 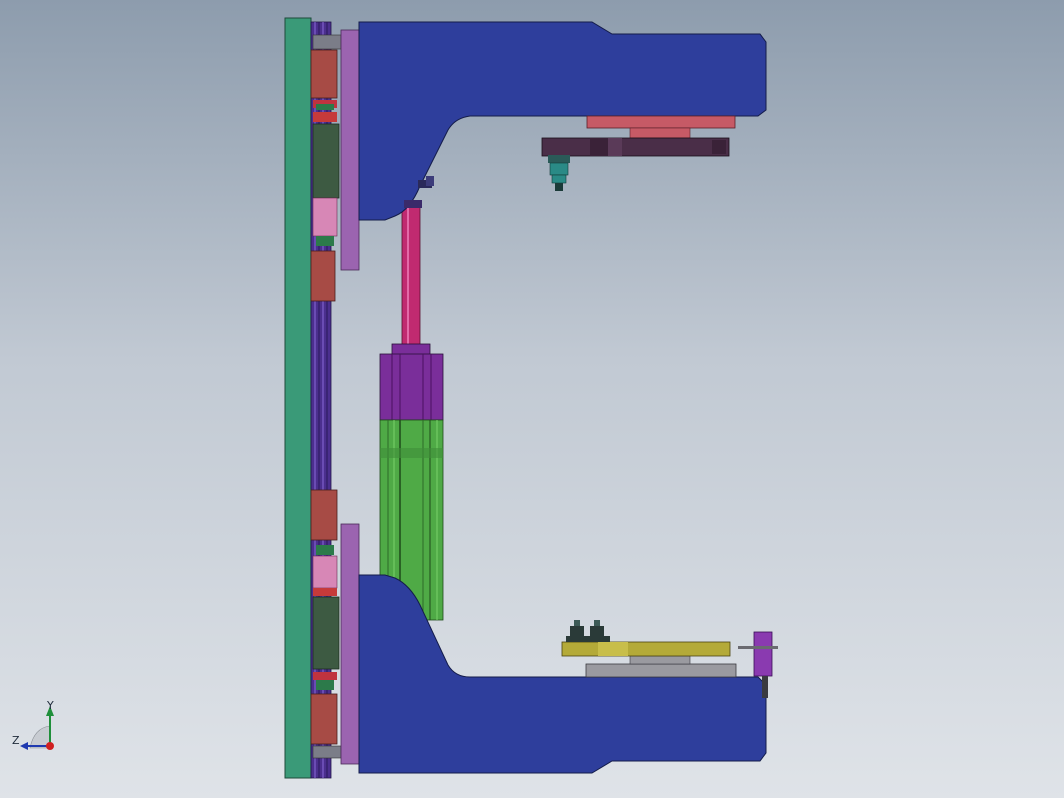 What do you see at coordinates (559, 173) in the screenshot?
I see `nozzle` at bounding box center [559, 173].